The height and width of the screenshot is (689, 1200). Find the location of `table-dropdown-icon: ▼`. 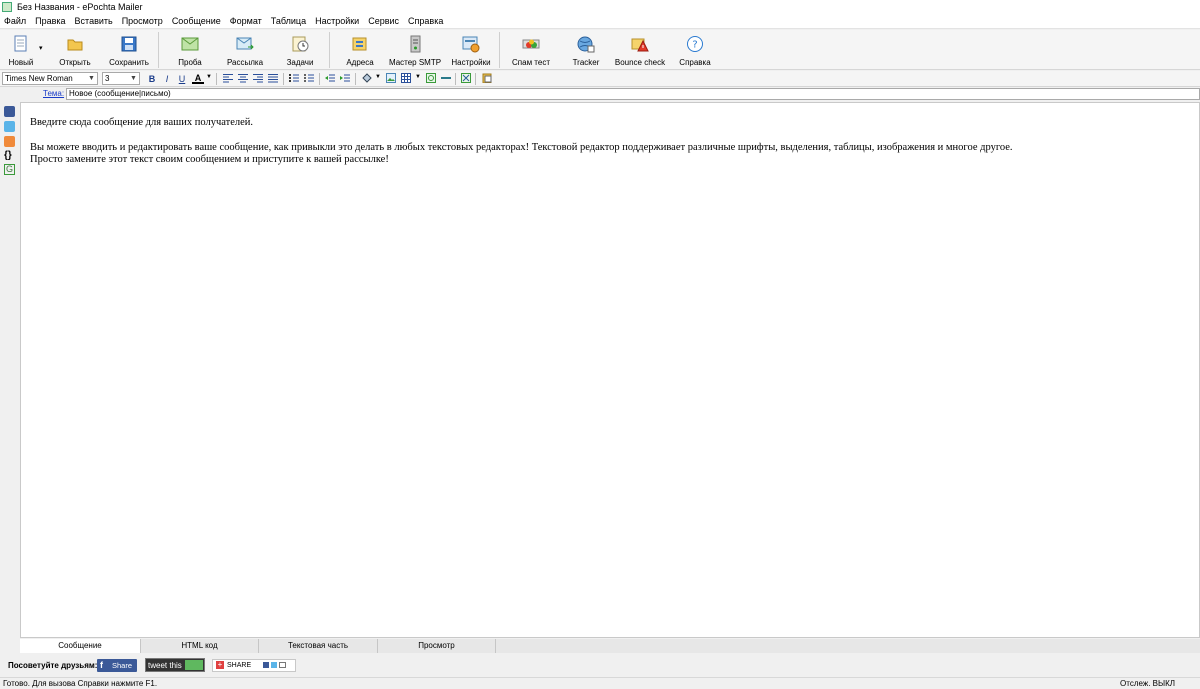

table-dropdown-icon: ▼ is located at coordinates (418, 77).